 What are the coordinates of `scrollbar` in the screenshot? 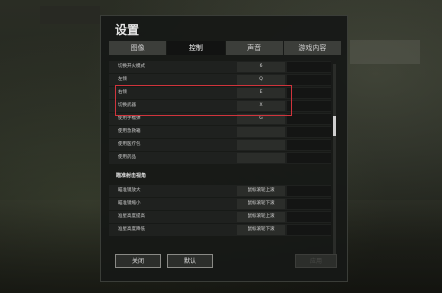 It's located at (334, 164).